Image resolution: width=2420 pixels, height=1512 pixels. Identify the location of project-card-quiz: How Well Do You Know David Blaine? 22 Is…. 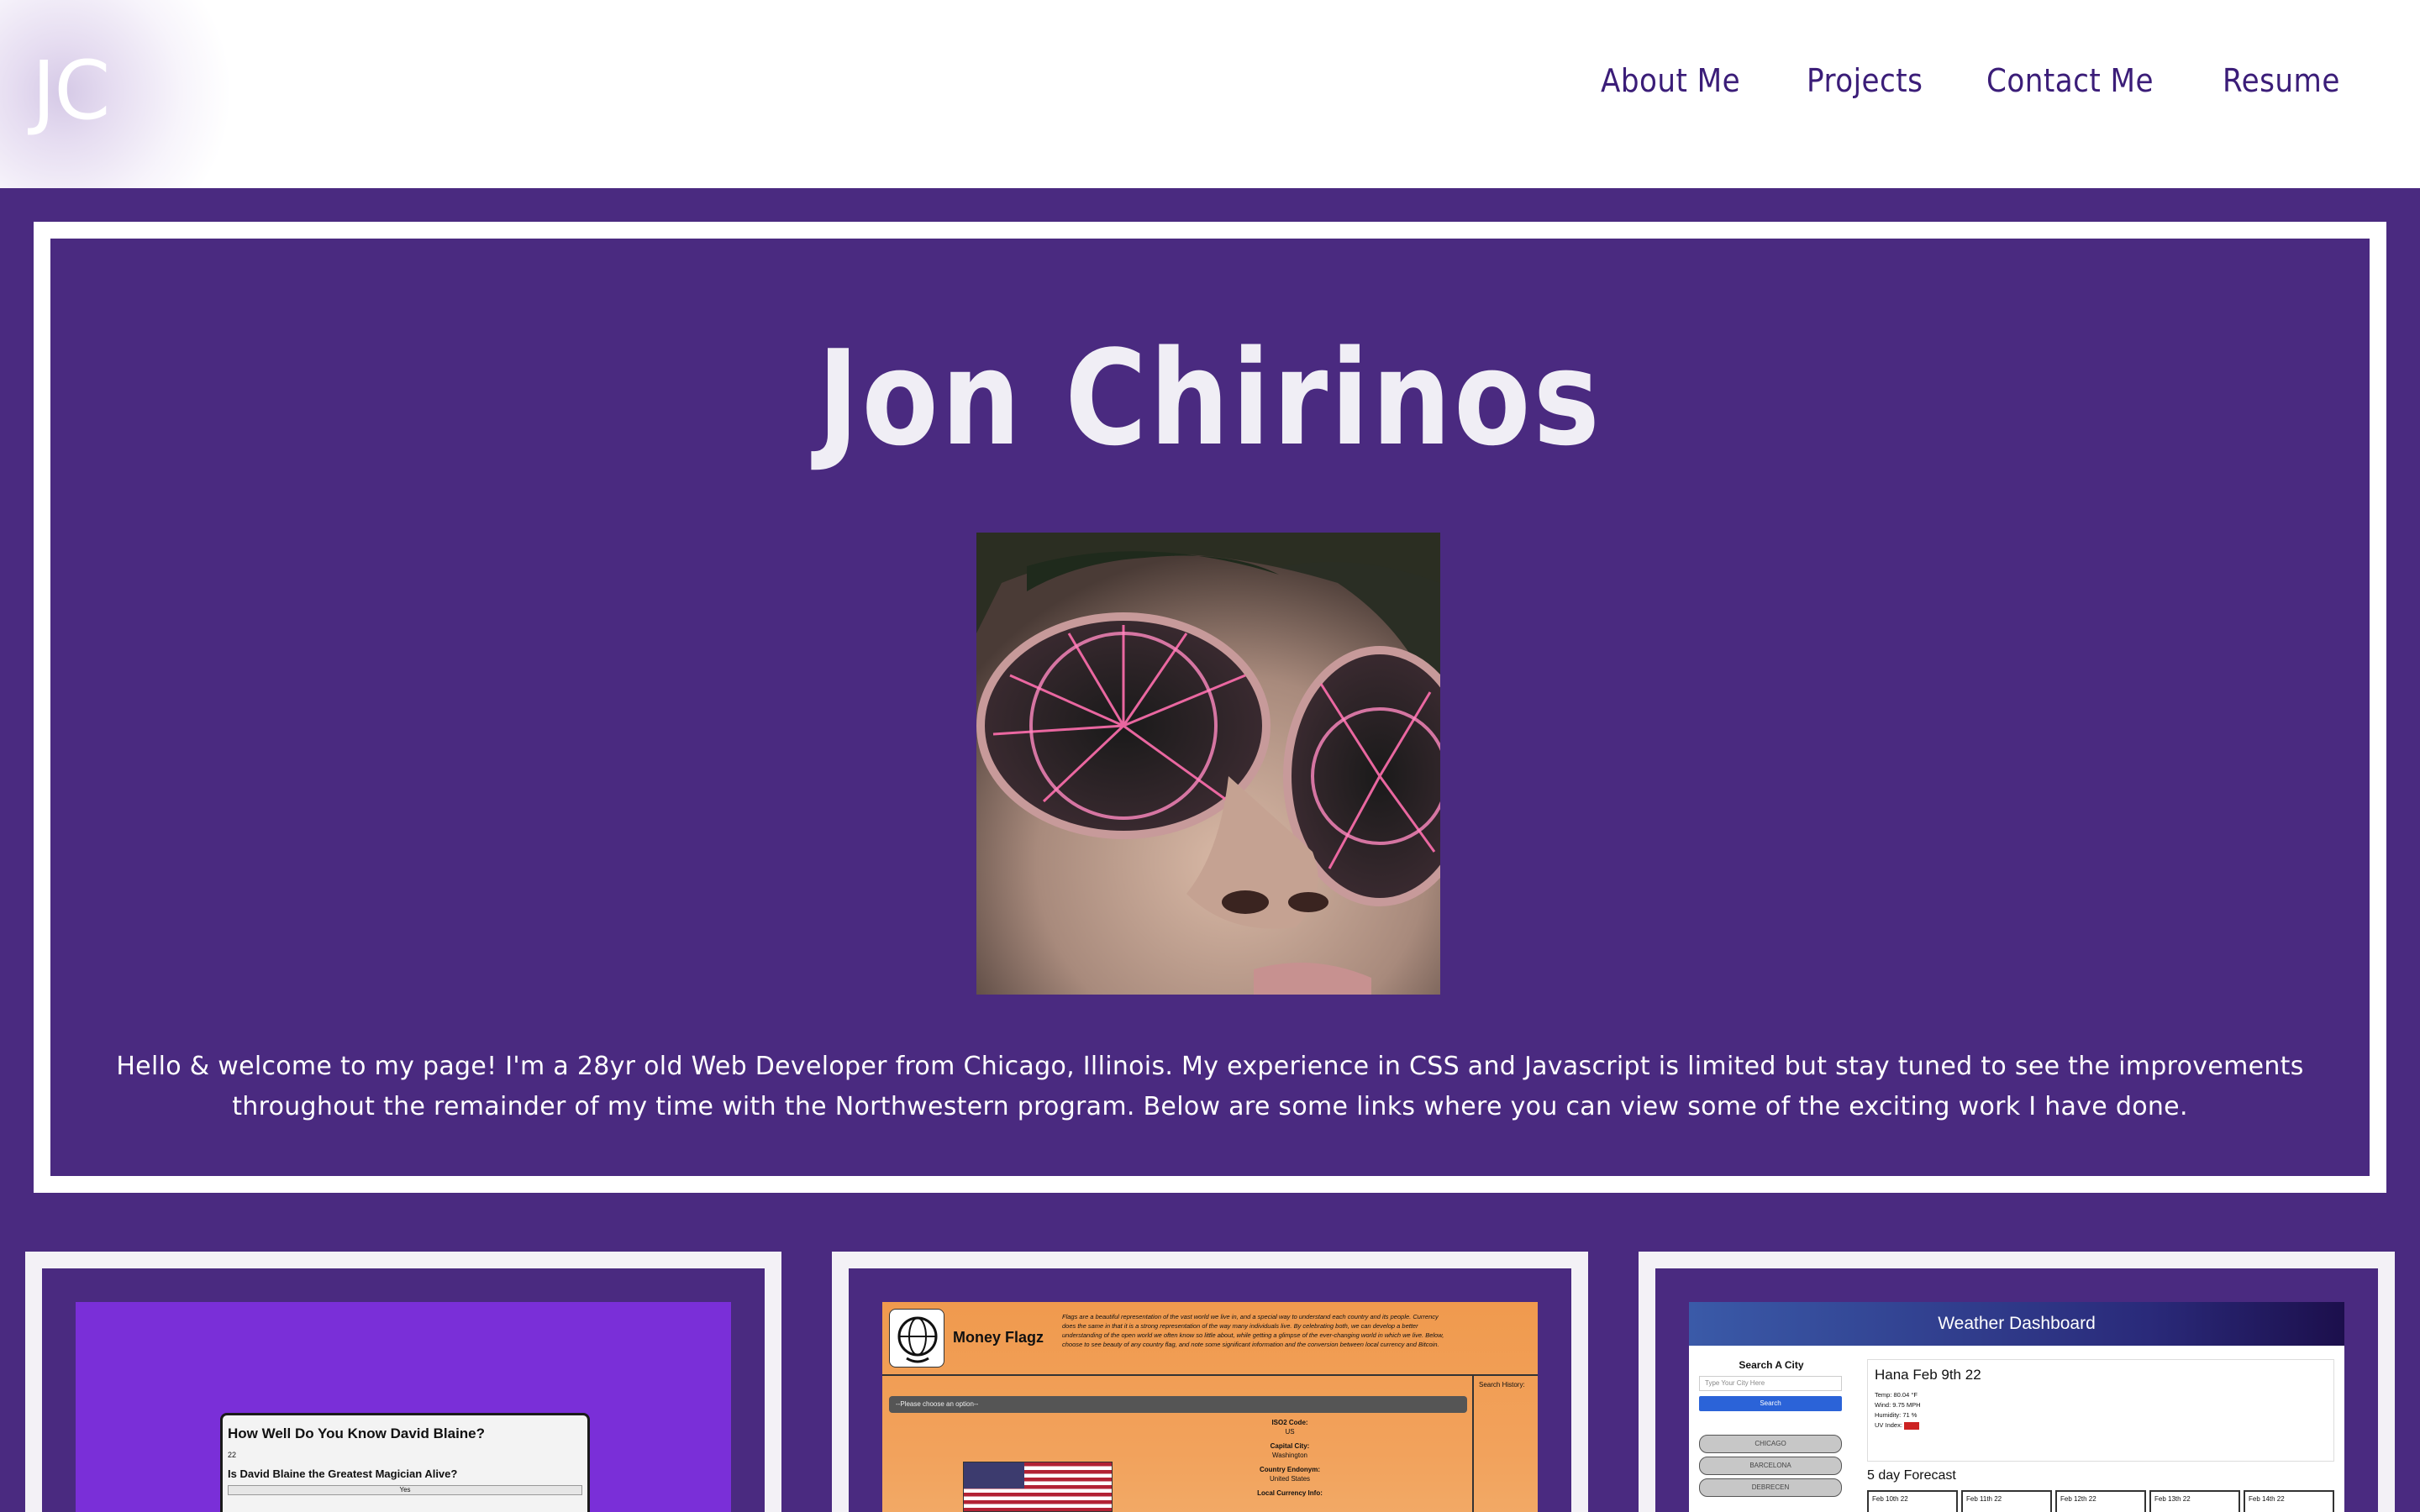
(403, 1382).